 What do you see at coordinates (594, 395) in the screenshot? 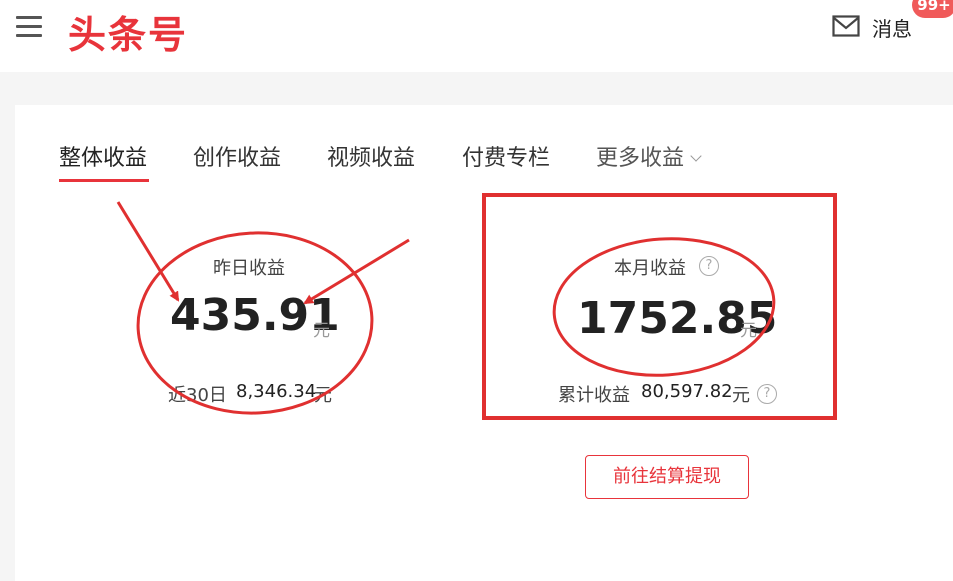
I see `total-revenue-label: 累计收益` at bounding box center [594, 395].